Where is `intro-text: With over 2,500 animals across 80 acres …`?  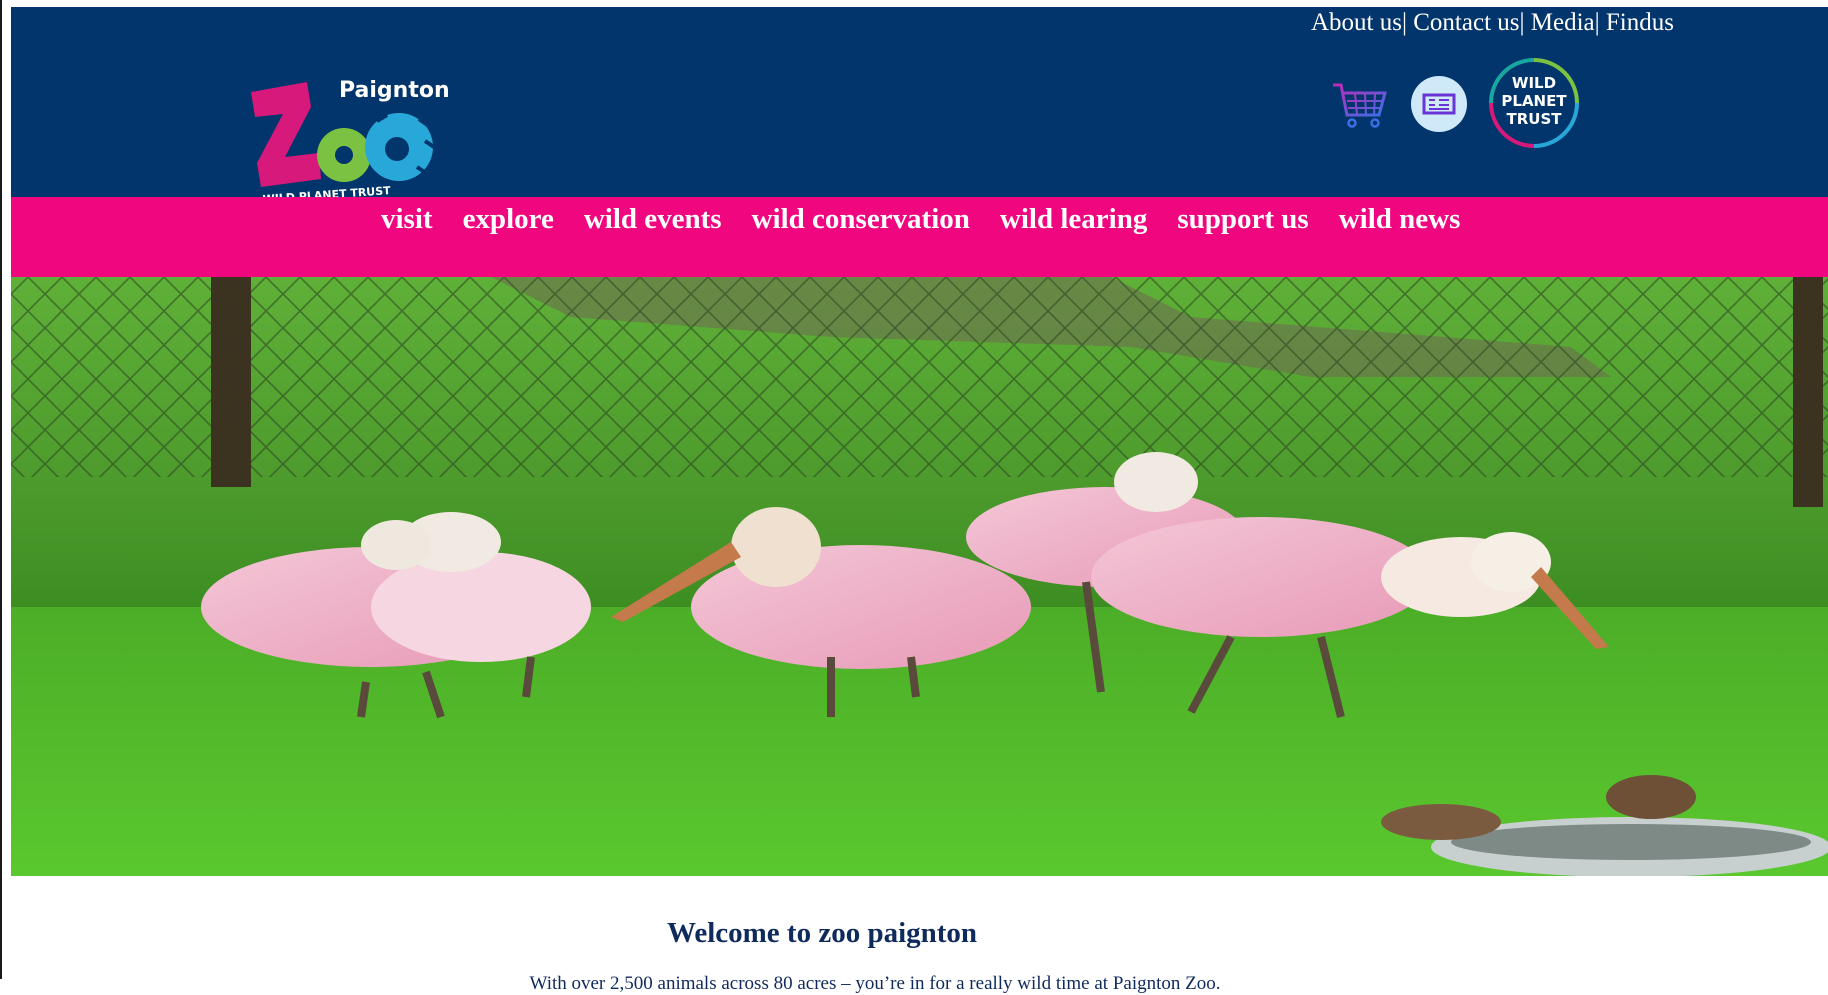
intro-text: With over 2,500 animals across 80 acres … is located at coordinates (875, 983).